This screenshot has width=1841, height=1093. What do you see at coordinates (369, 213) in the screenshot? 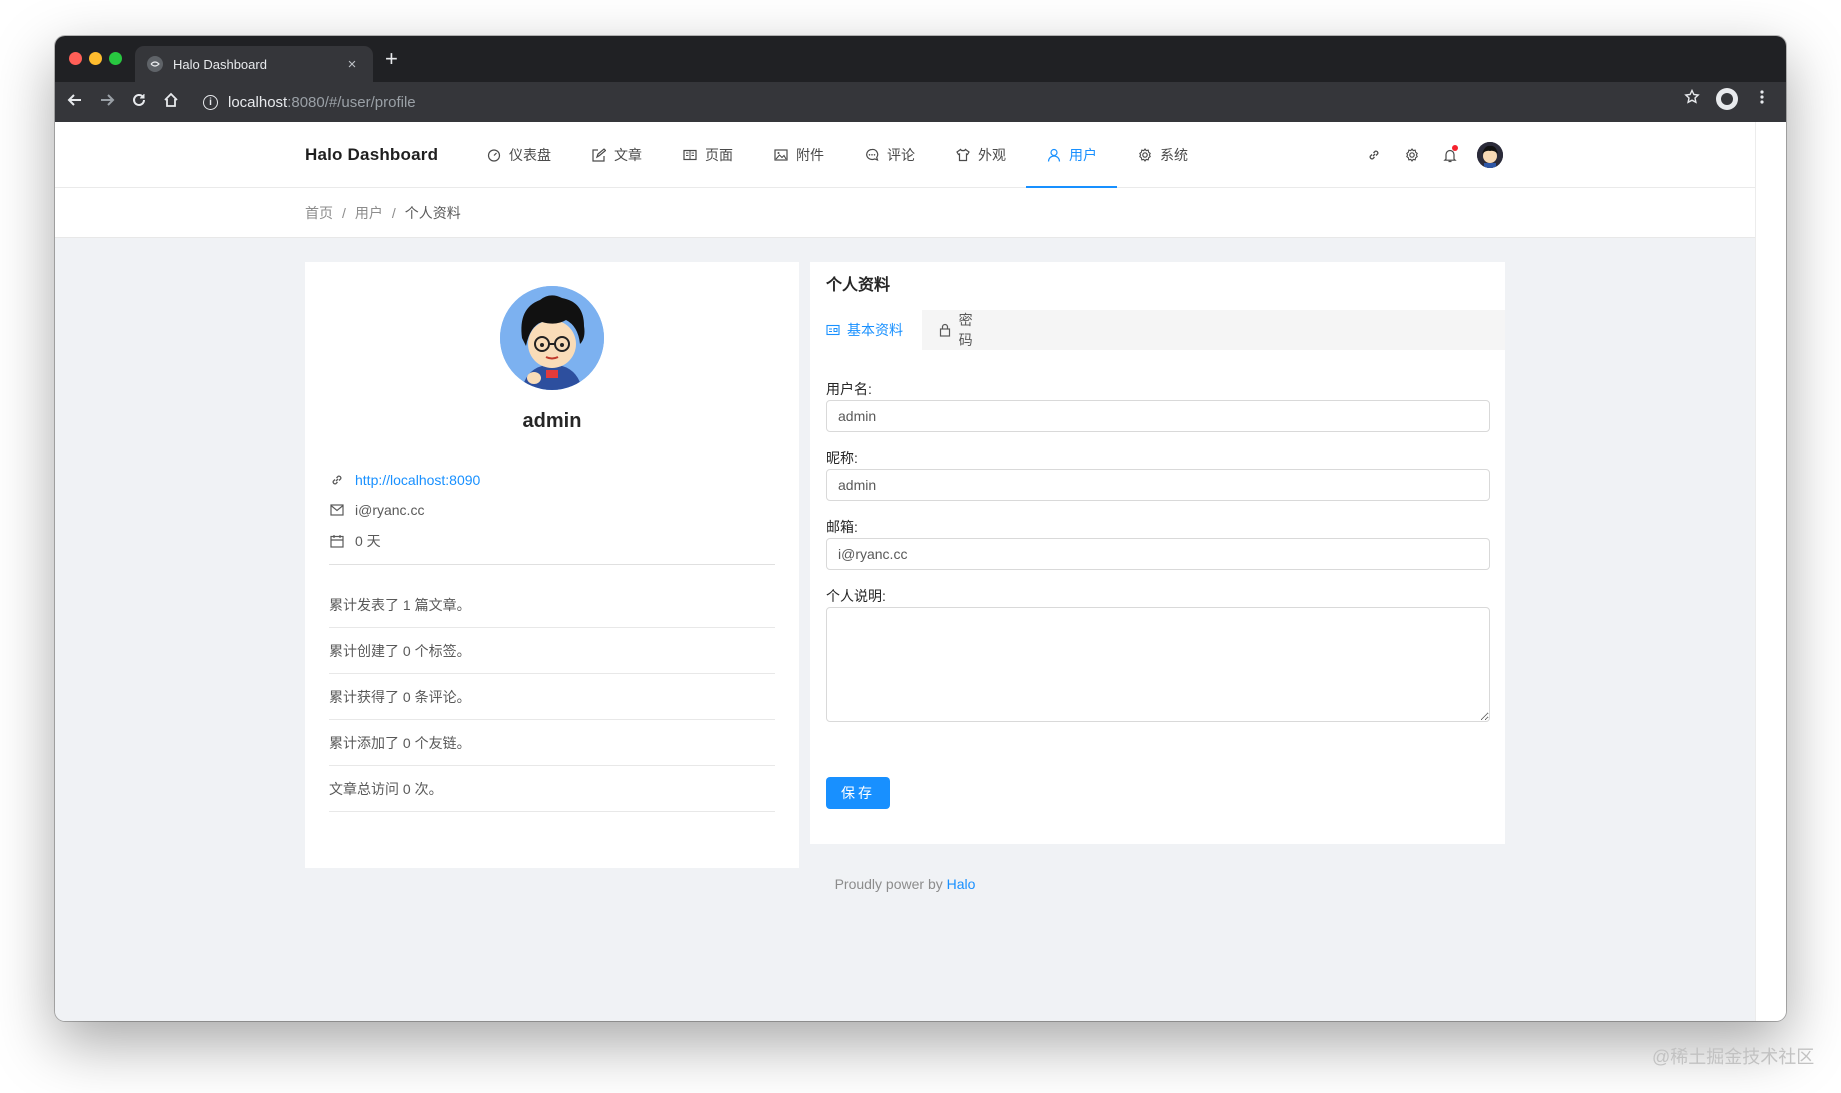
I see `breadcrumb-users: 用户` at bounding box center [369, 213].